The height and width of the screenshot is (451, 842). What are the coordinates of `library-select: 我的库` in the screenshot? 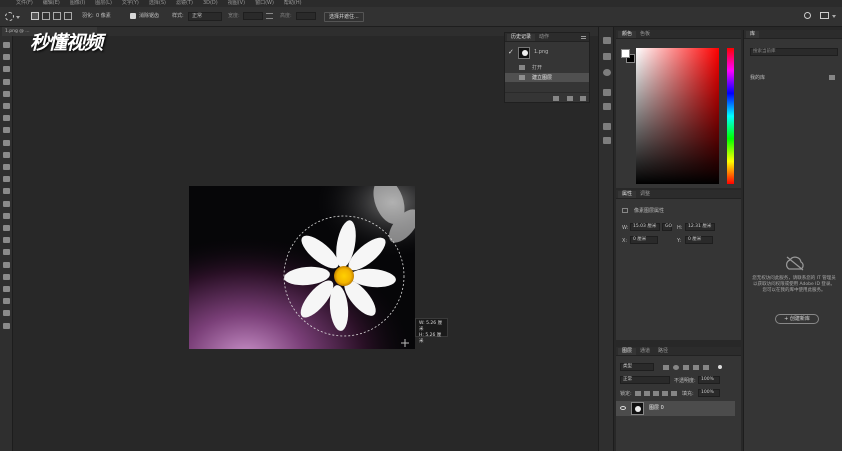 It's located at (757, 78).